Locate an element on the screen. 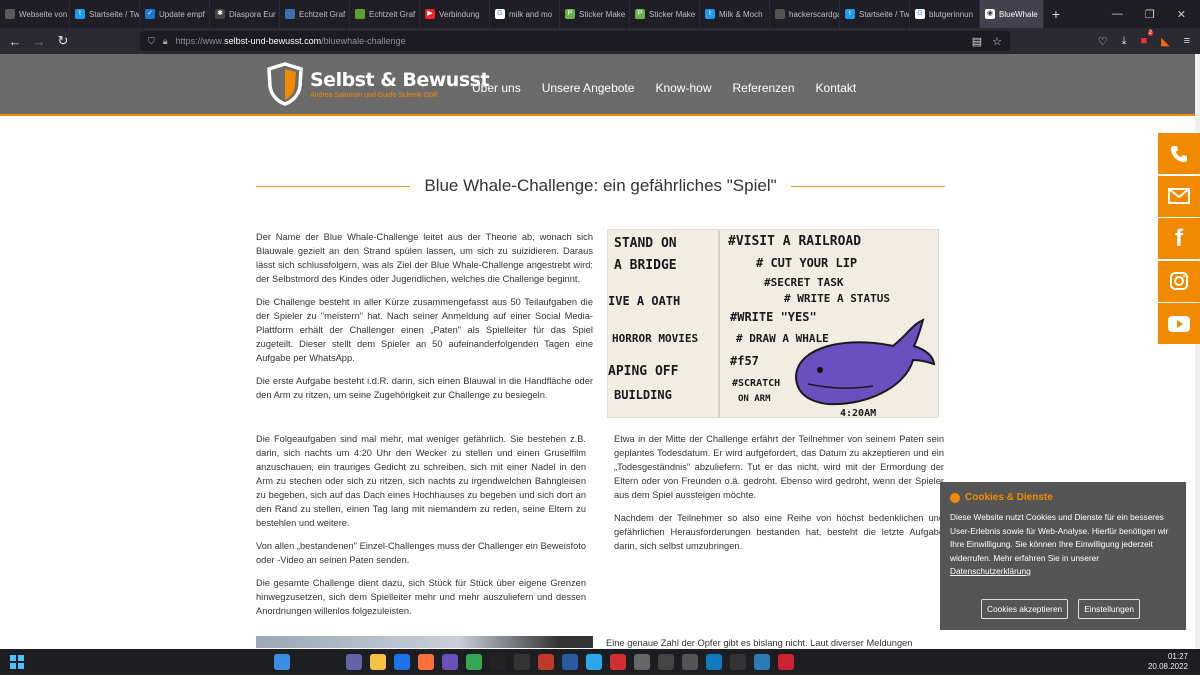  nav-item-know-how: Know-how is located at coordinates (683, 88).